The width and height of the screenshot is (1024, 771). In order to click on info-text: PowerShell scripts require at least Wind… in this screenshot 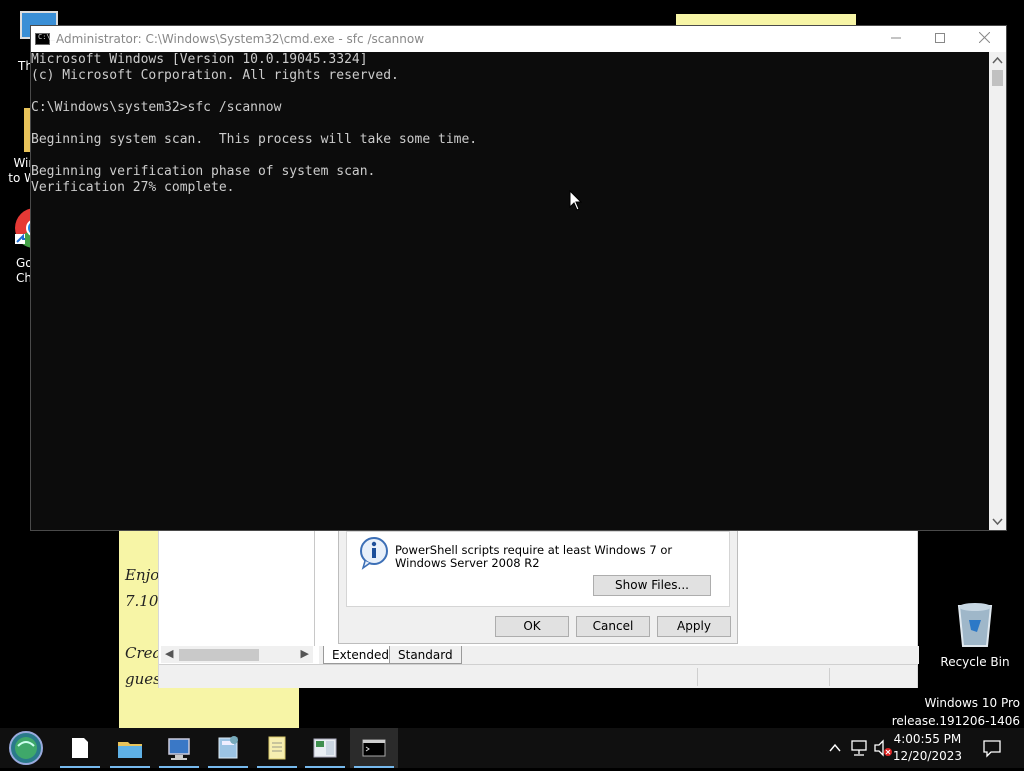, I will do `click(534, 556)`.